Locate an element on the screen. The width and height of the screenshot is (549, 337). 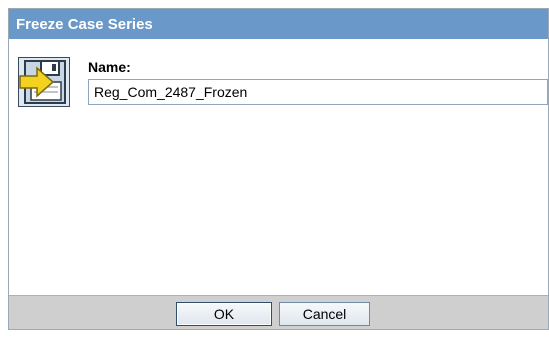
name-label: Name: is located at coordinates (109, 67).